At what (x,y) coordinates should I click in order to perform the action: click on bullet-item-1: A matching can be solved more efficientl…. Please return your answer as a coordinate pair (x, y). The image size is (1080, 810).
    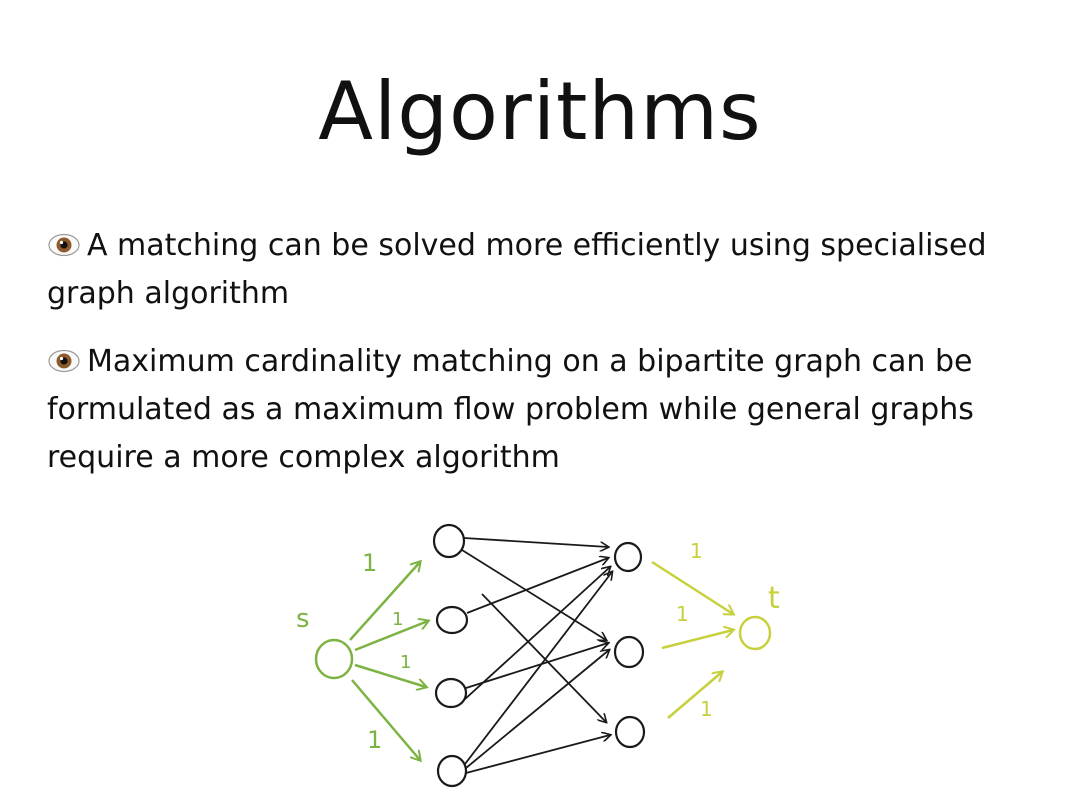
    Looking at the image, I should click on (542, 270).